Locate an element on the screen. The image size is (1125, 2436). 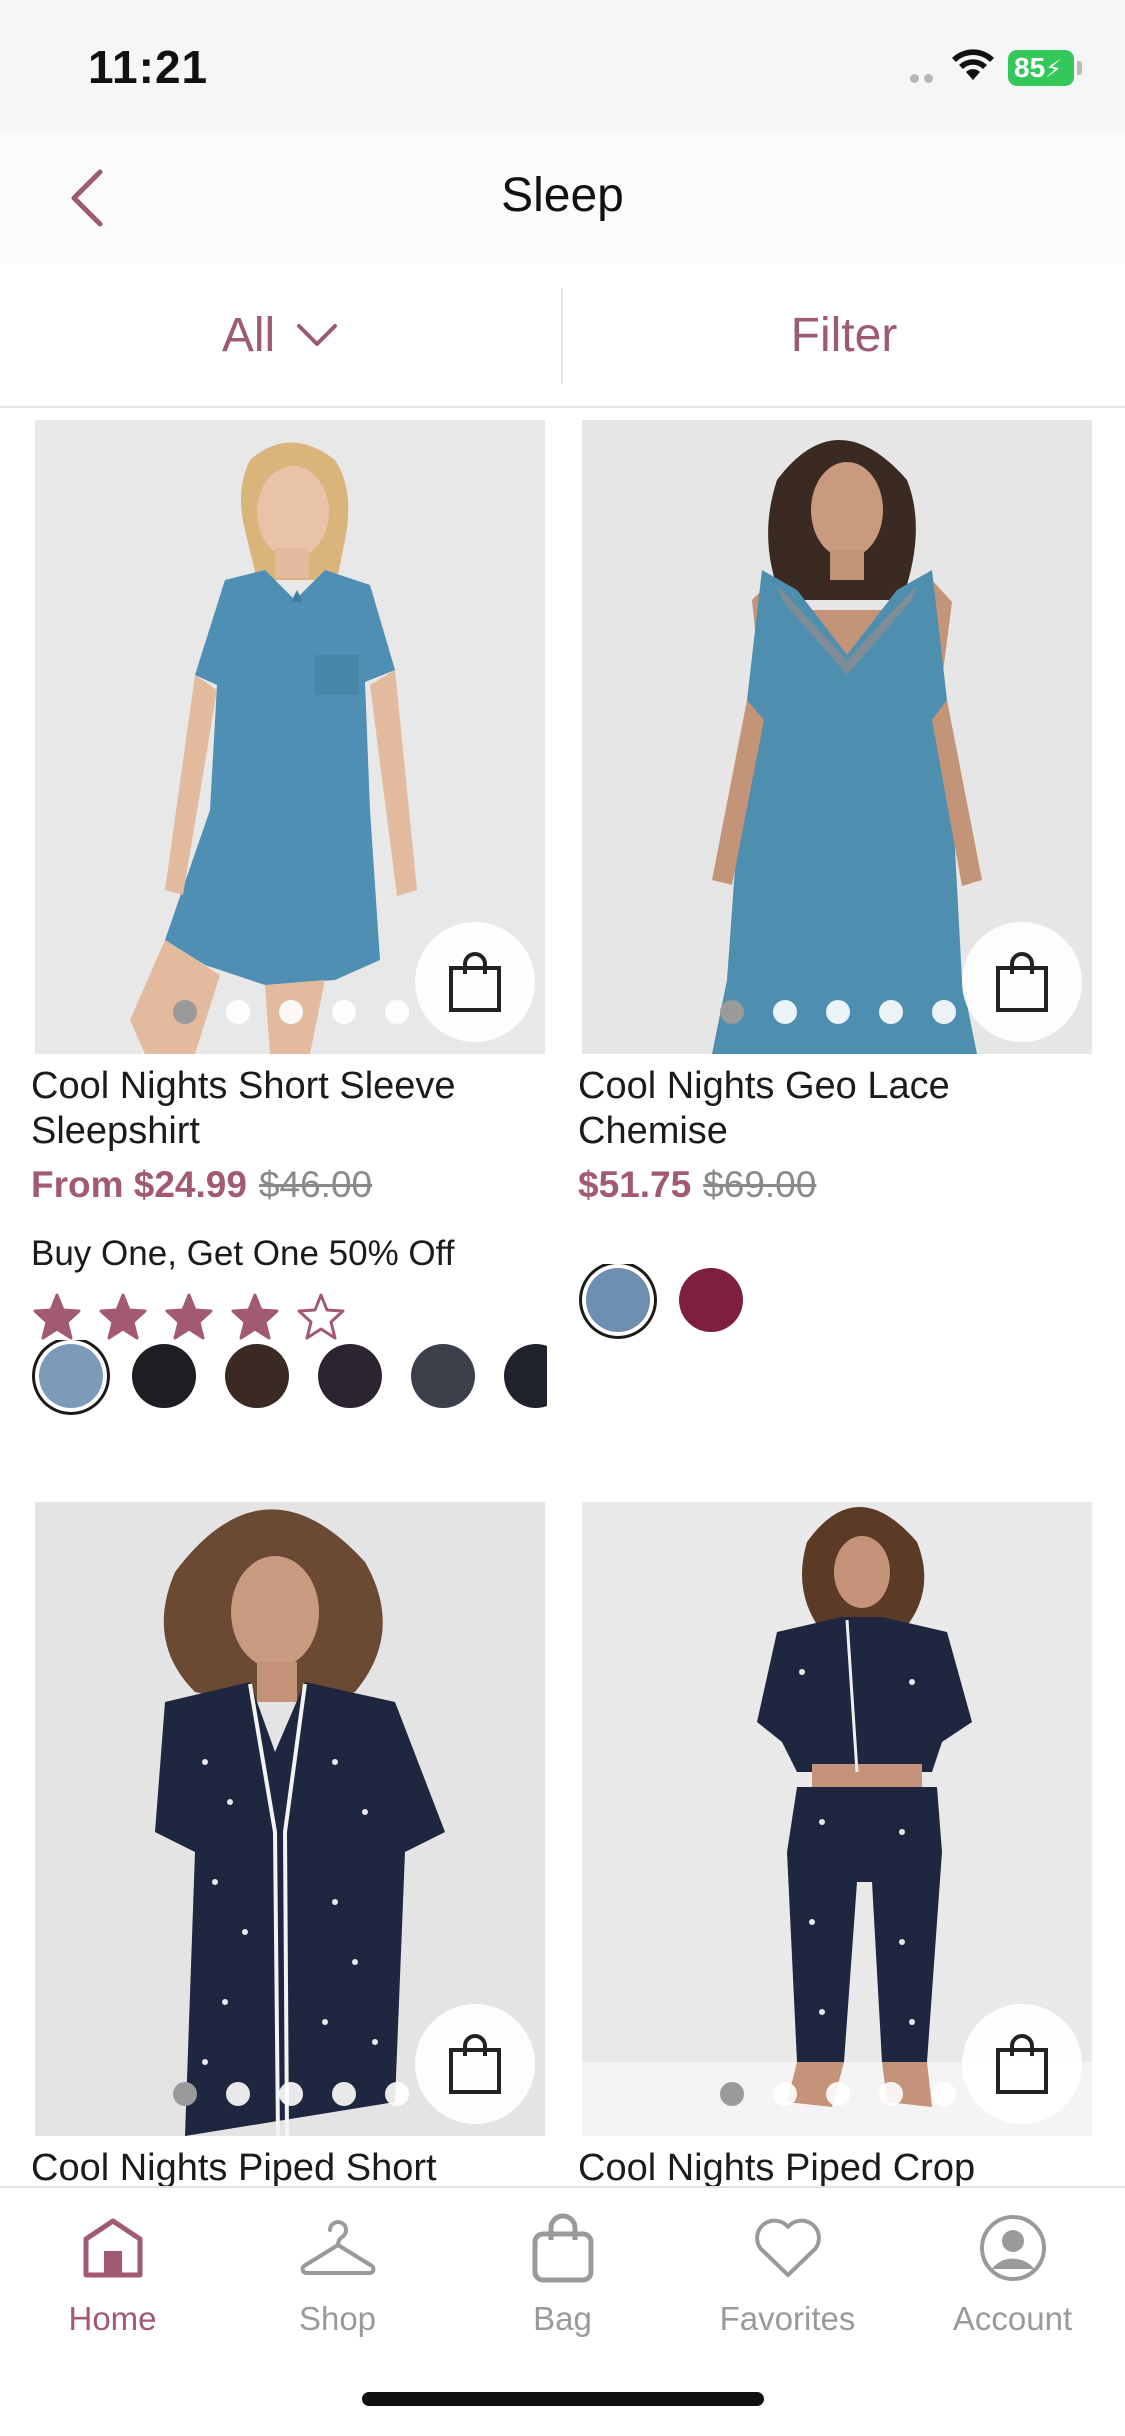
heart-icon is located at coordinates (788, 2248).